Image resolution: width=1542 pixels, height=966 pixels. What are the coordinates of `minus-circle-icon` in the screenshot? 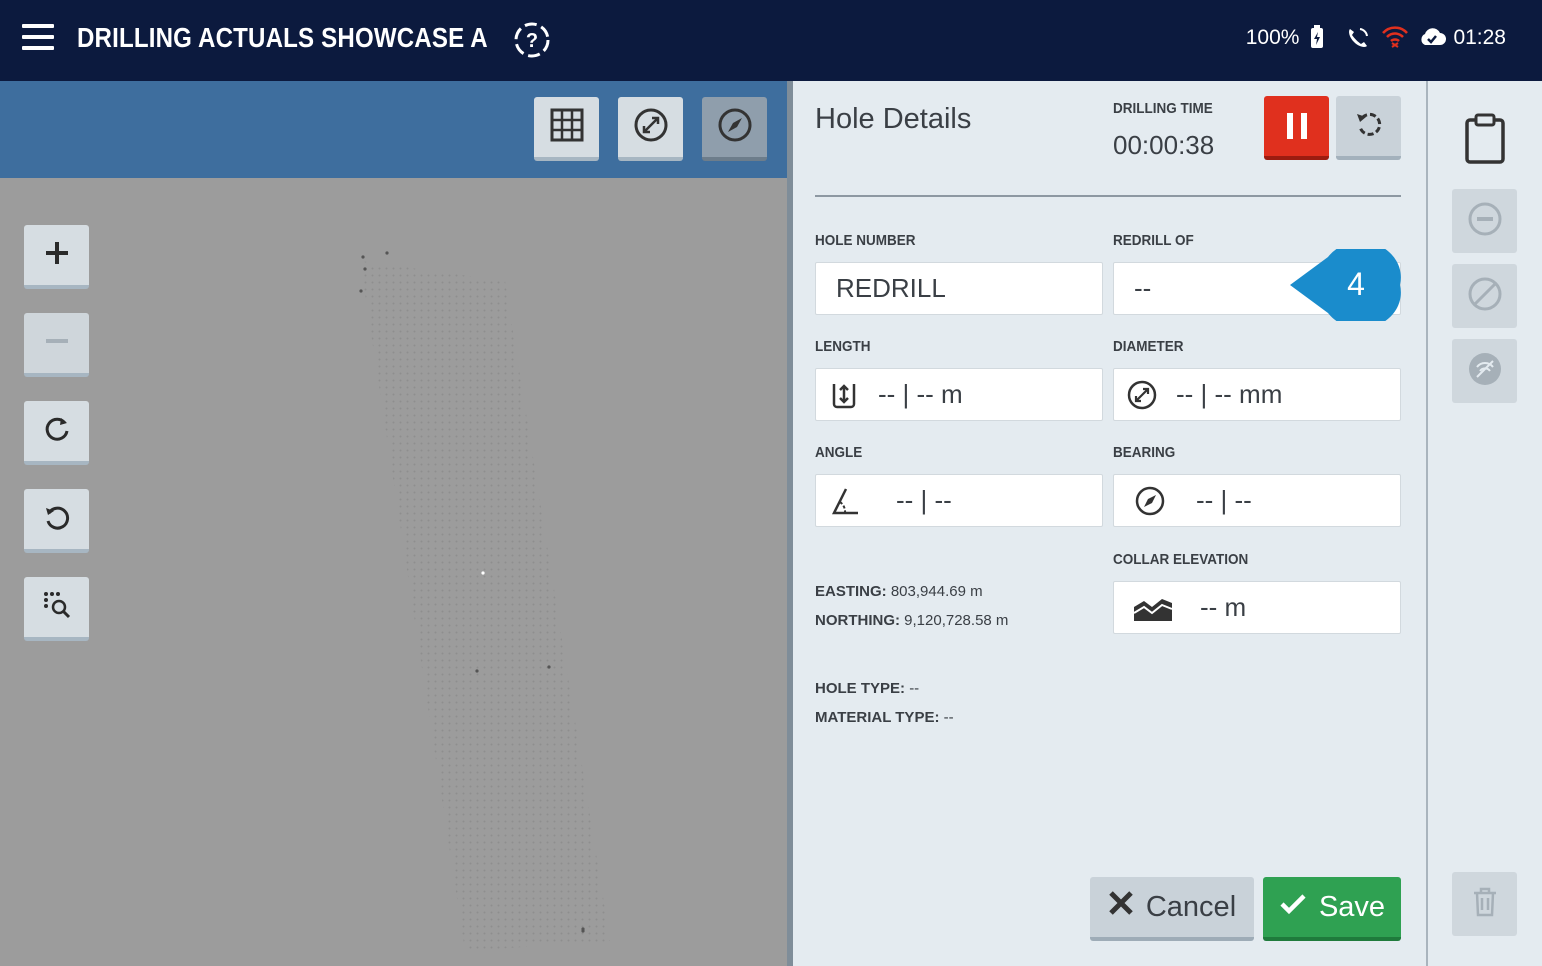 It's located at (1485, 221).